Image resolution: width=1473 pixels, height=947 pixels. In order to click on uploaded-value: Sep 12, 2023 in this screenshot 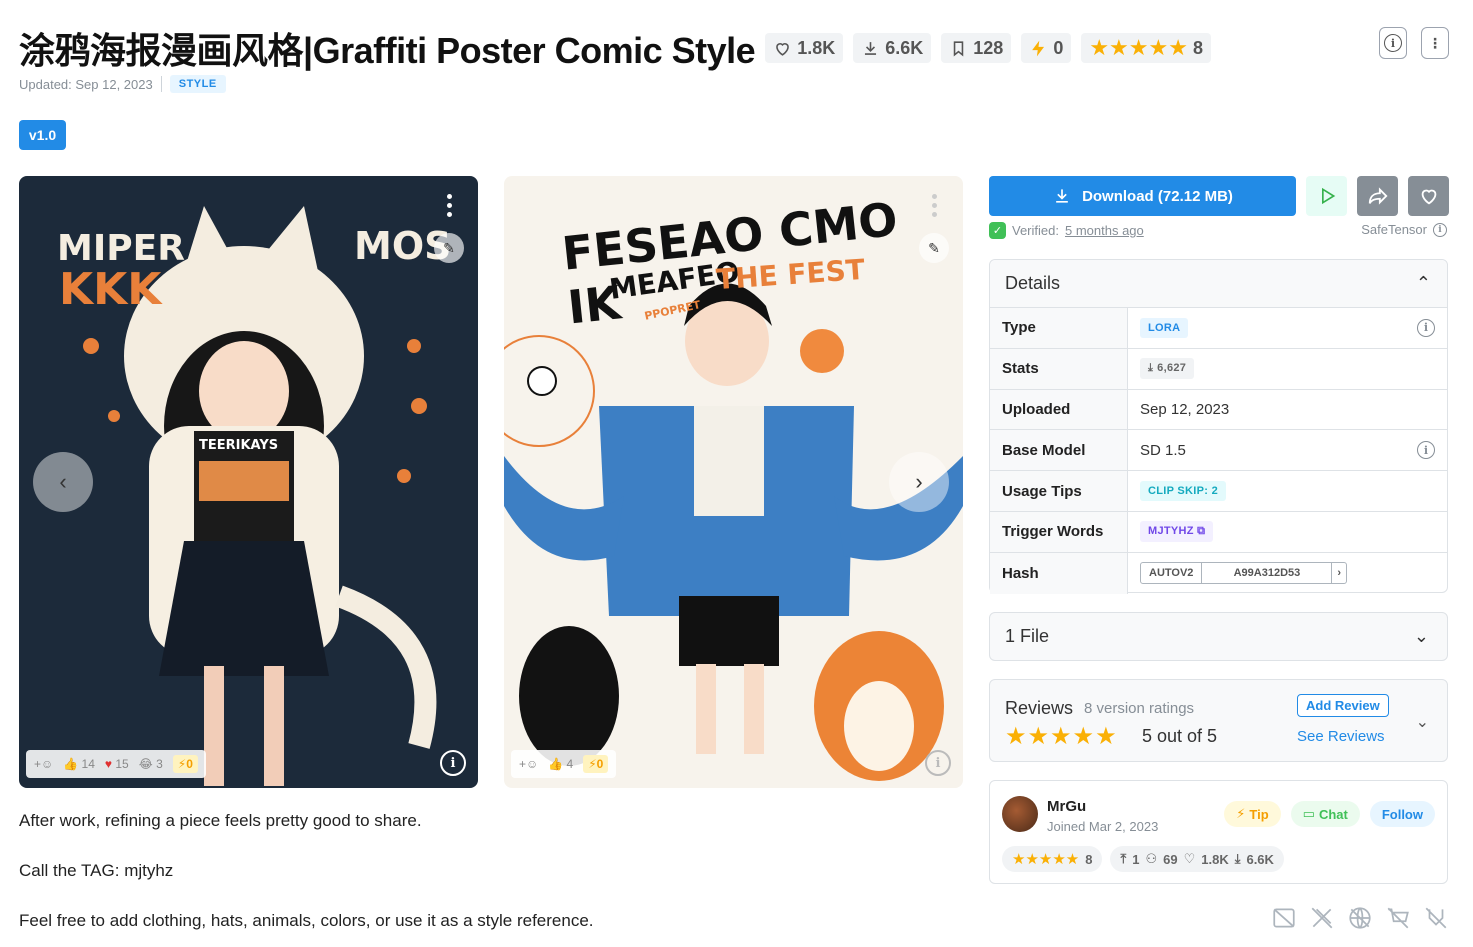, I will do `click(1185, 409)`.